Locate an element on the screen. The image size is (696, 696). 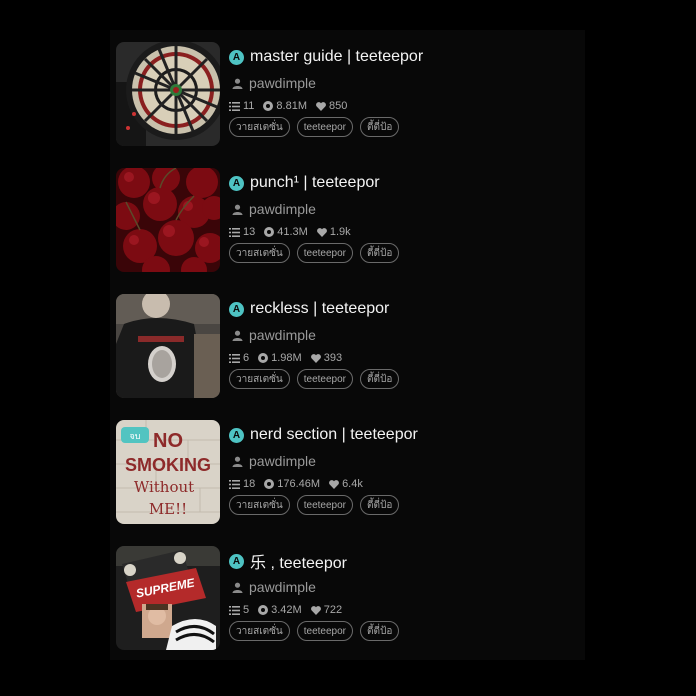
complete-badge: จบ is located at coordinates (135, 437).